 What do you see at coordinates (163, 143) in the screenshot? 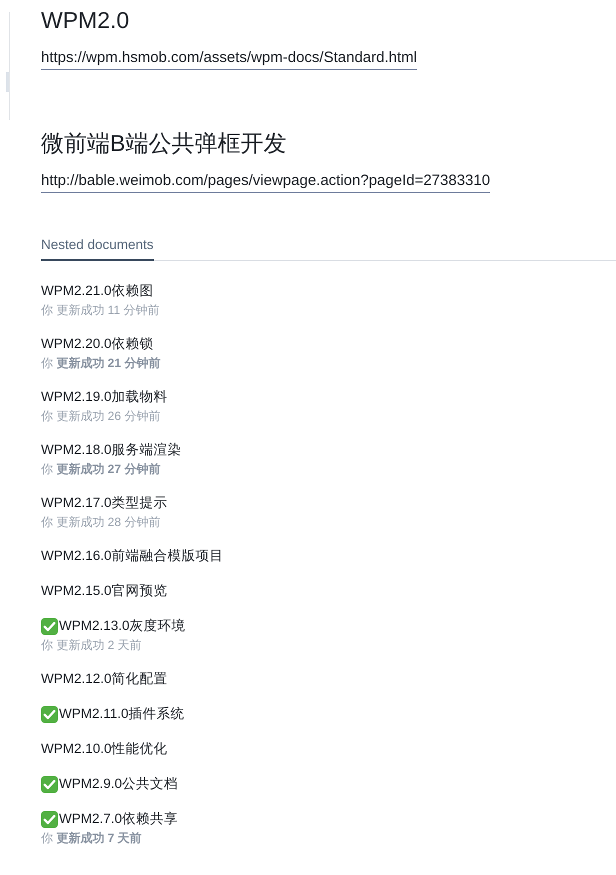
I see `section-heading: 微前端B端公共弹框开发` at bounding box center [163, 143].